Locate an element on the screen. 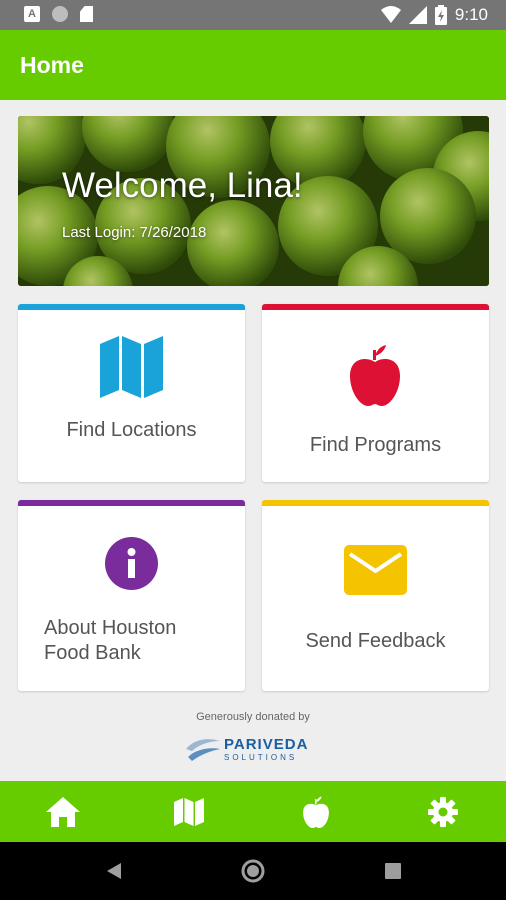 This screenshot has height=900, width=506. recents-button is located at coordinates (393, 871).